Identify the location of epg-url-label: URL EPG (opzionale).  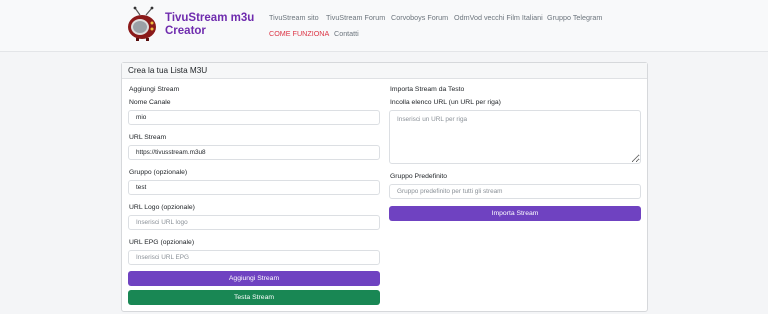
(162, 242).